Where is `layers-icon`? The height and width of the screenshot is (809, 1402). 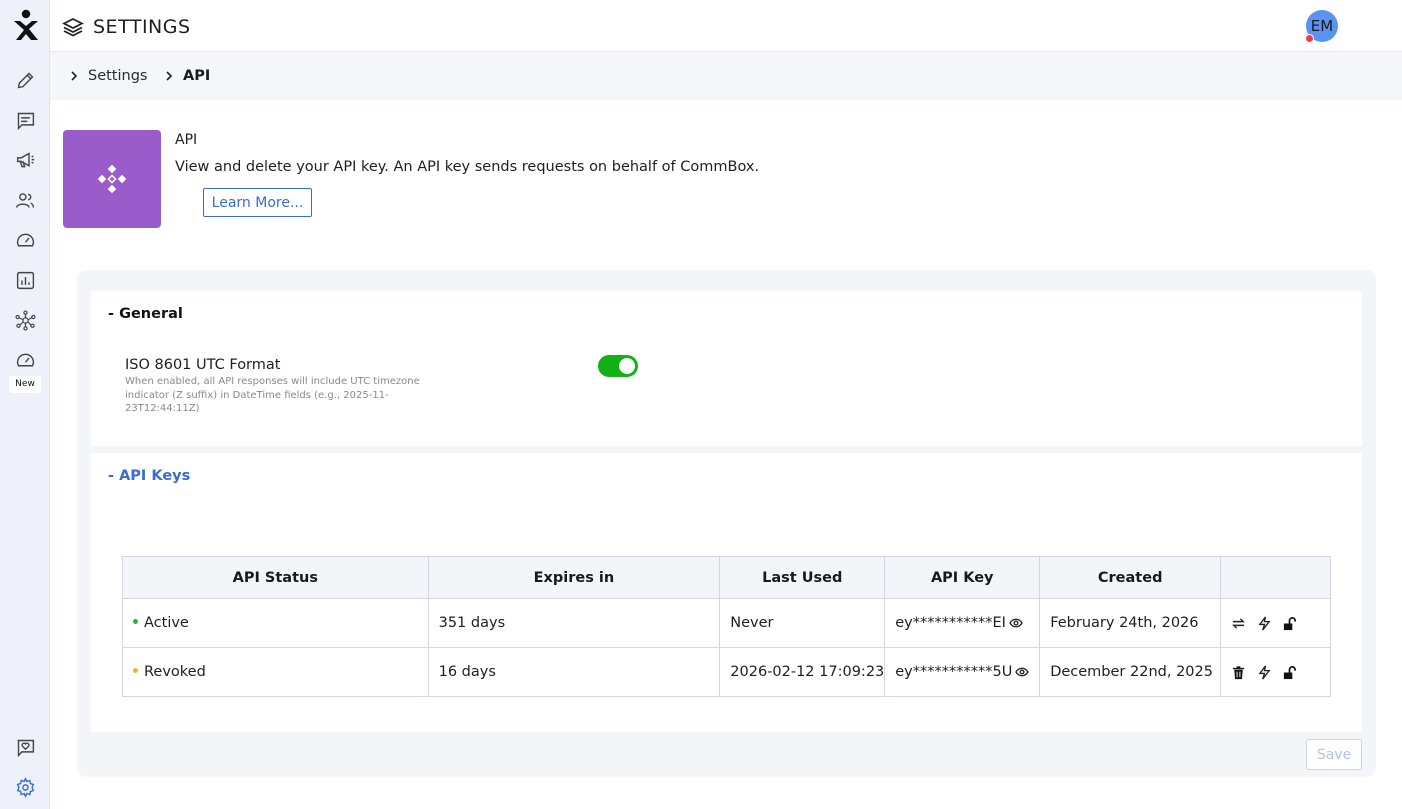 layers-icon is located at coordinates (73, 27).